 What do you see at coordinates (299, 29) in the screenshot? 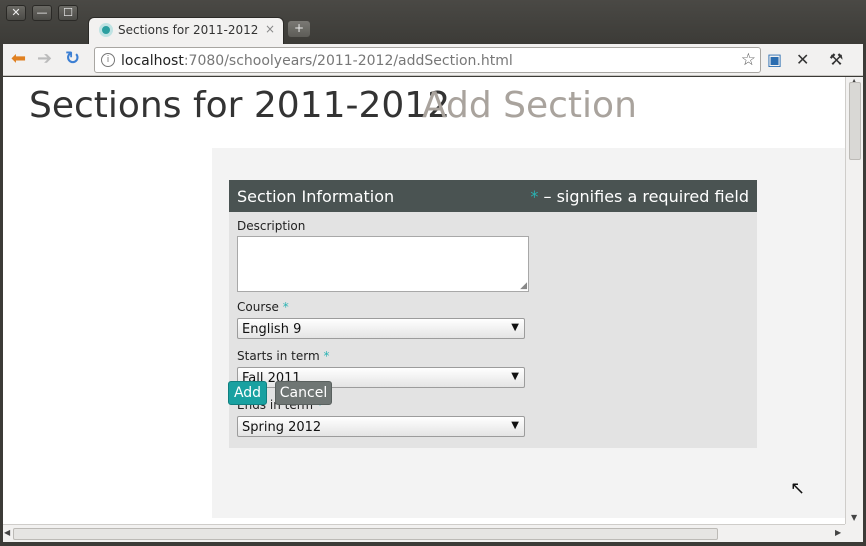
I see `new-tab-button: +` at bounding box center [299, 29].